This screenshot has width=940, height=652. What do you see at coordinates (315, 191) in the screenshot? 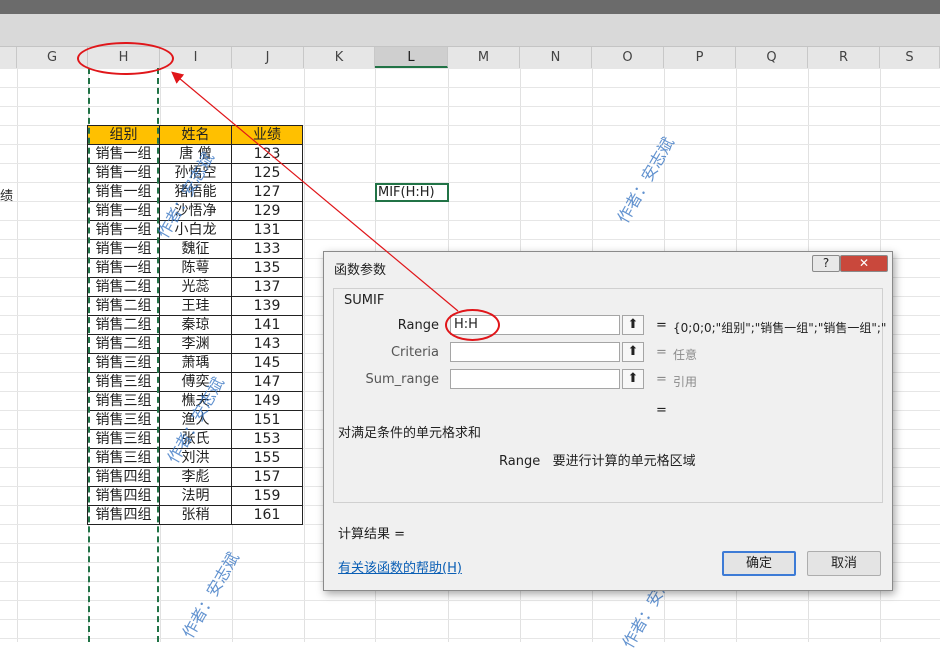
I see `annotation-arrow` at bounding box center [315, 191].